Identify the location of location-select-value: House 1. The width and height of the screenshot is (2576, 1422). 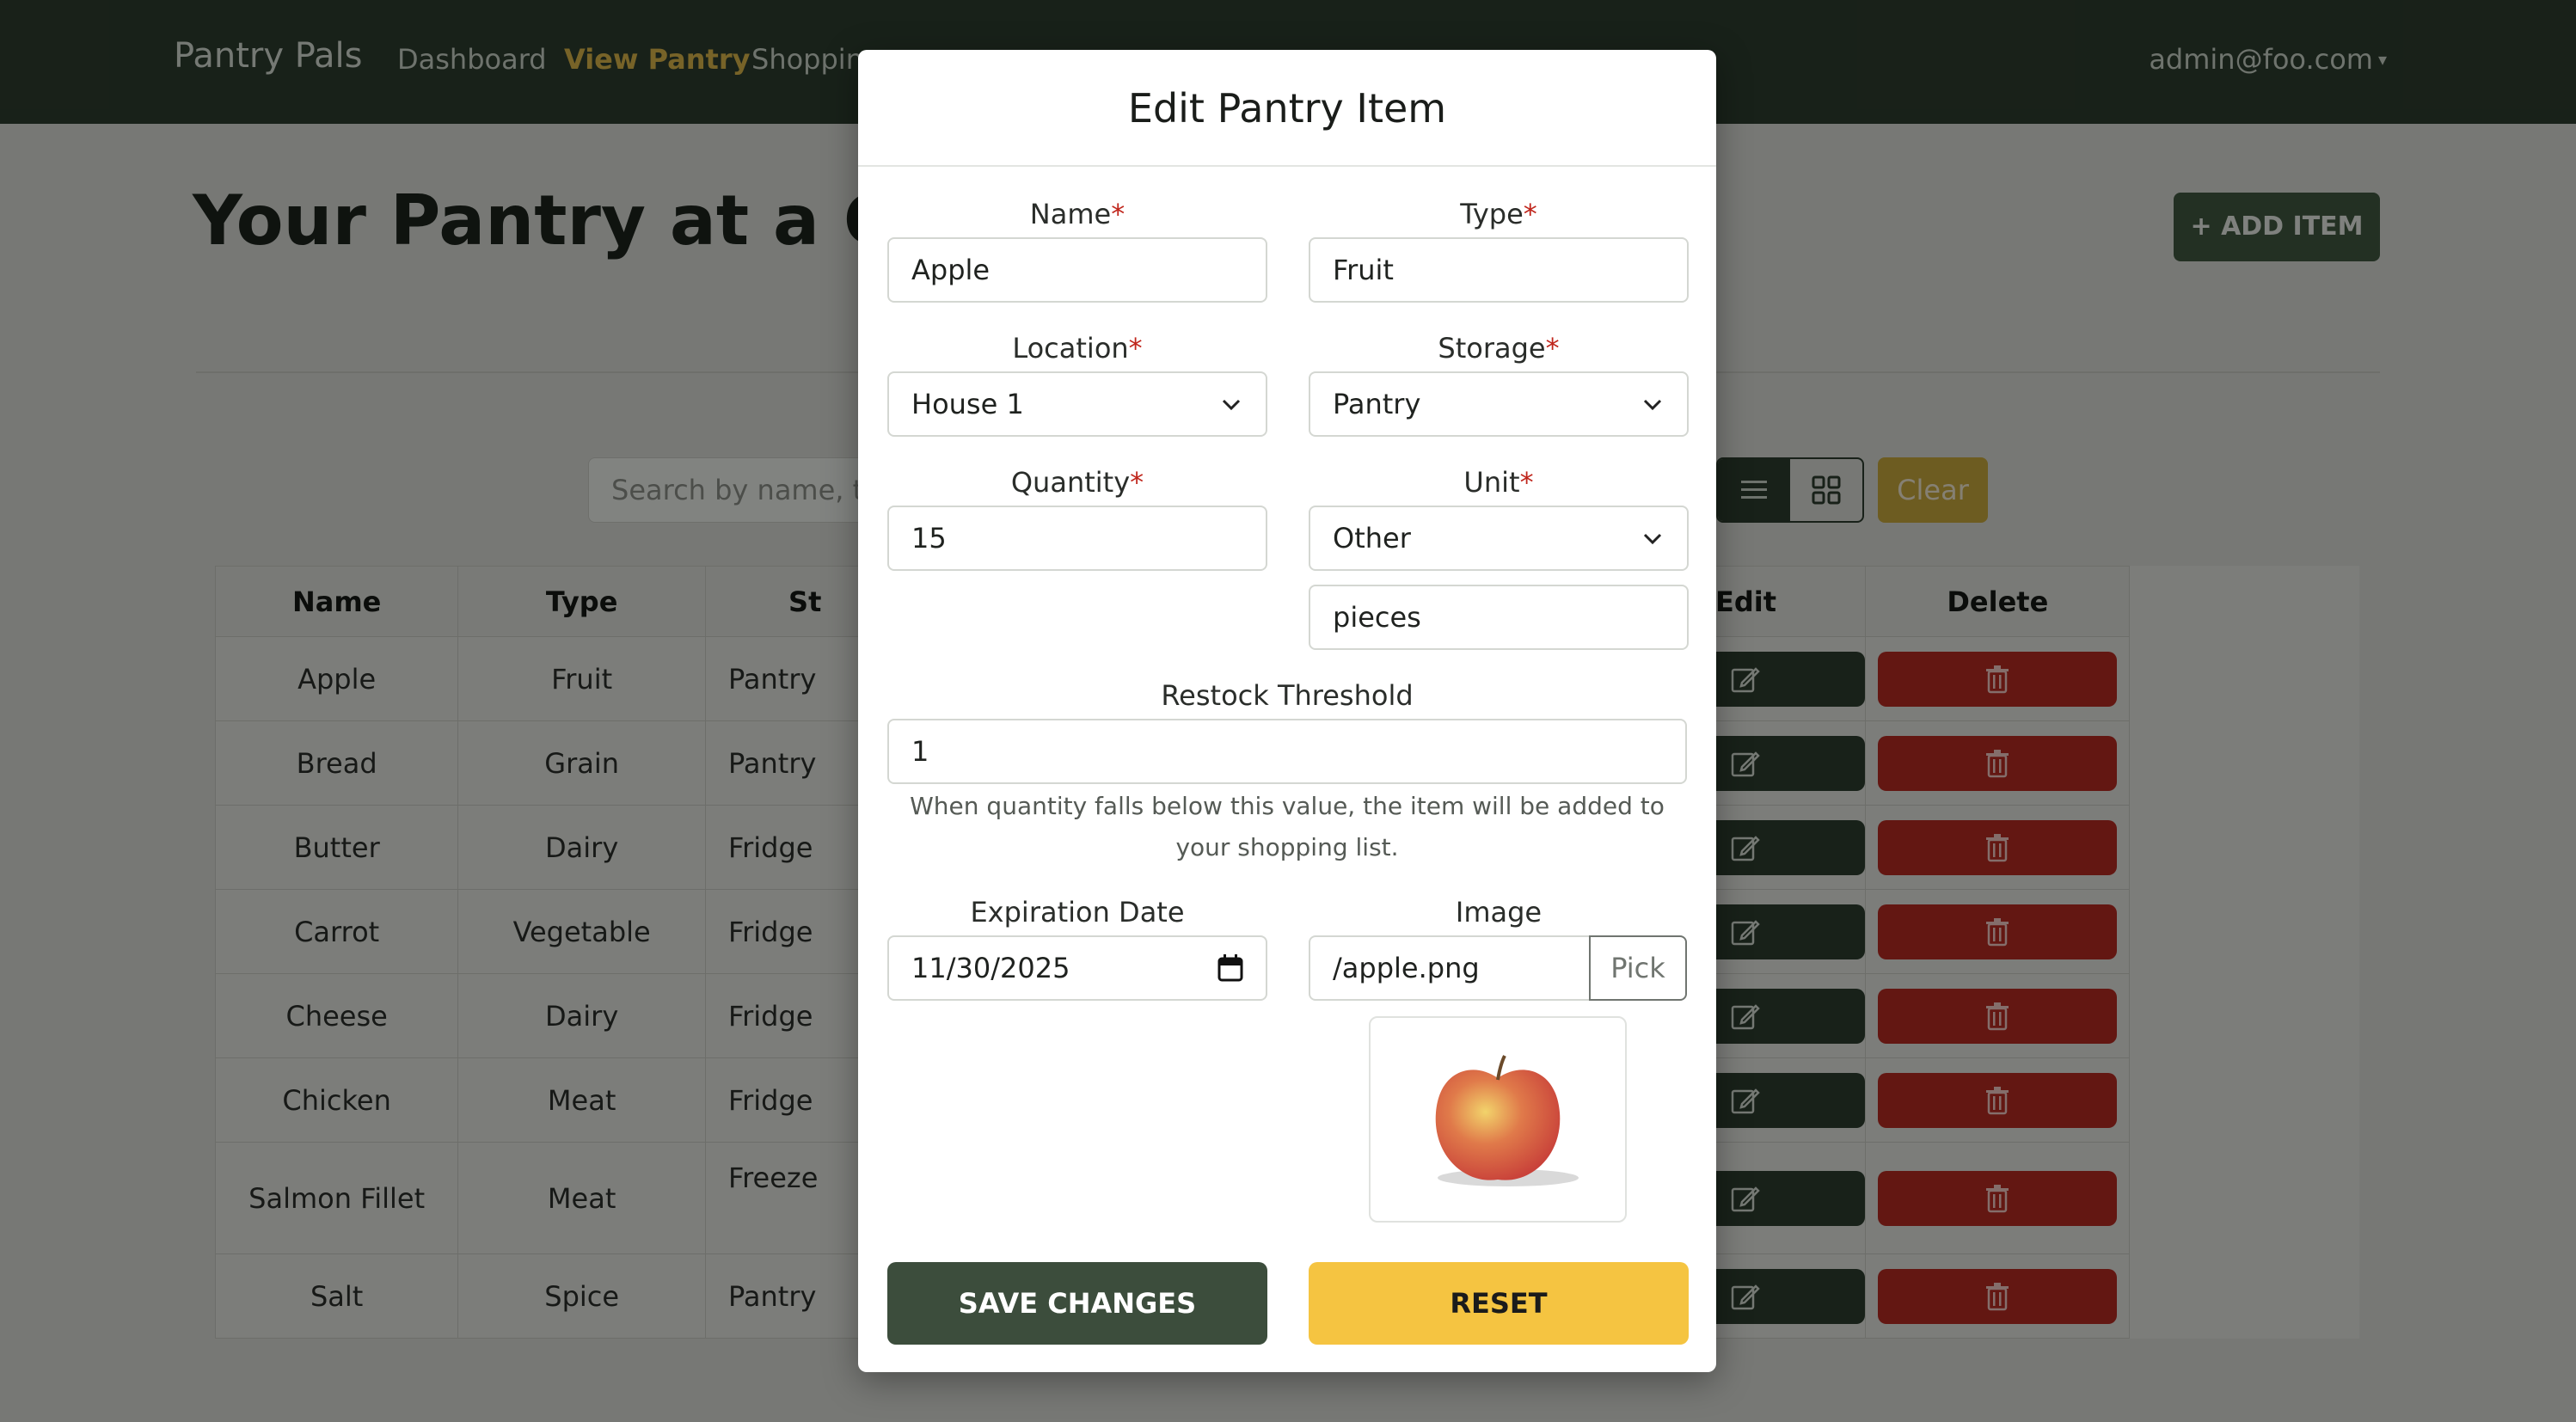
(967, 404).